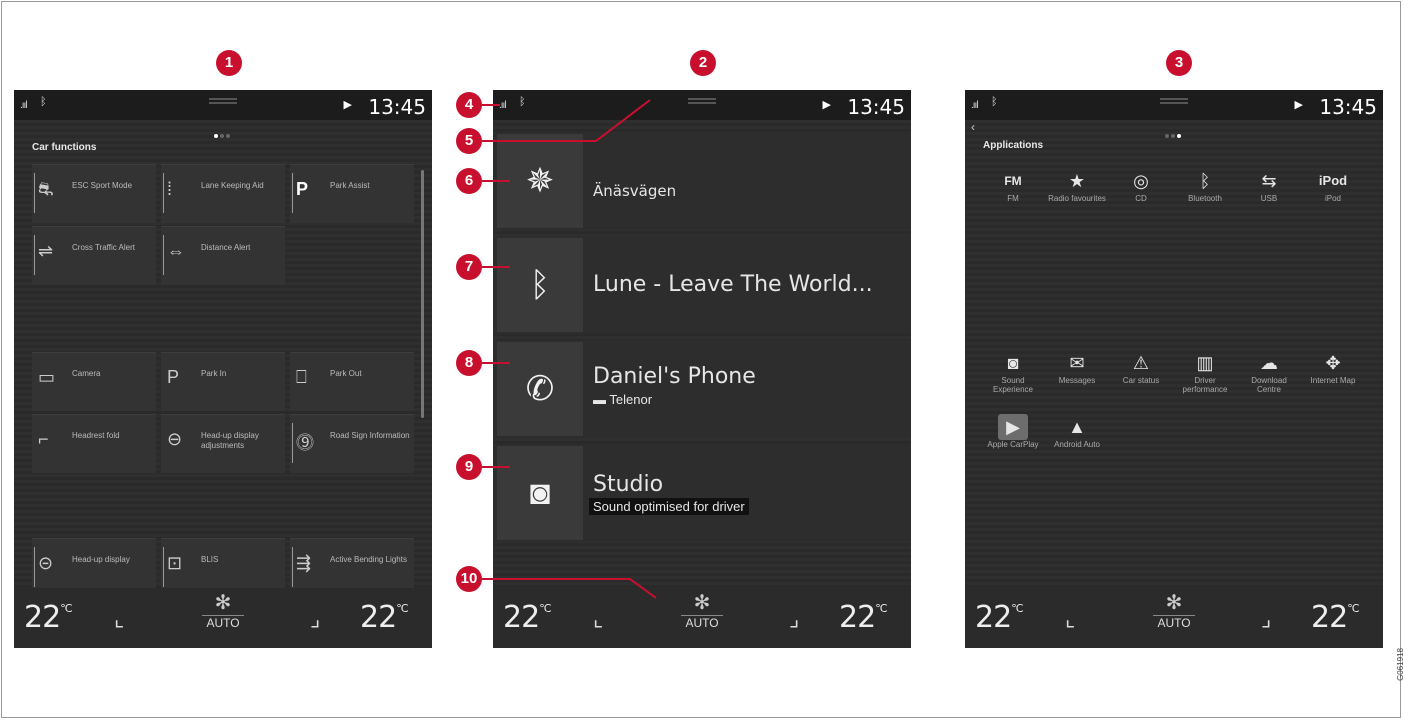 This screenshot has height=721, width=1404. I want to click on climate-bar: 22°C ⌞ ✻ AUTO ⌟ 22°C, so click(1174, 618).